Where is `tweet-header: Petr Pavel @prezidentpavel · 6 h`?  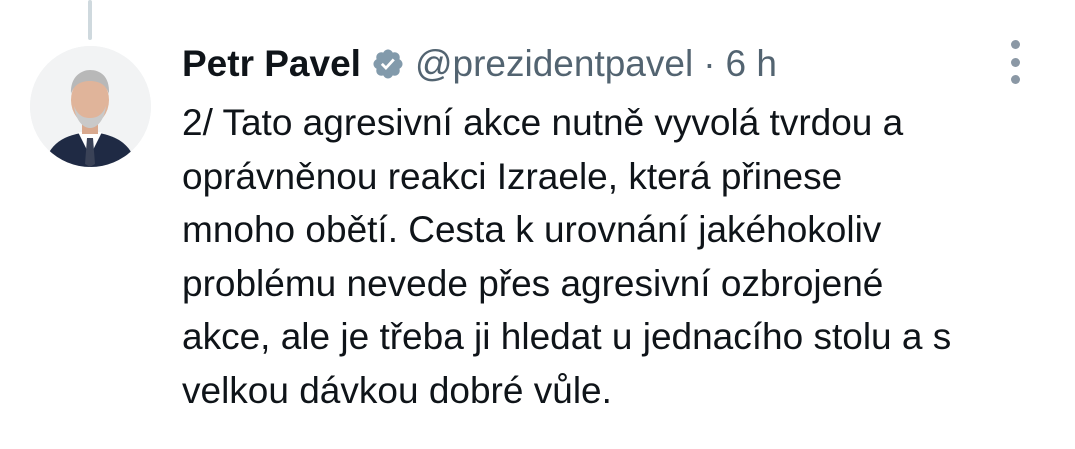 tweet-header: Petr Pavel @prezidentpavel · 6 h is located at coordinates (479, 64).